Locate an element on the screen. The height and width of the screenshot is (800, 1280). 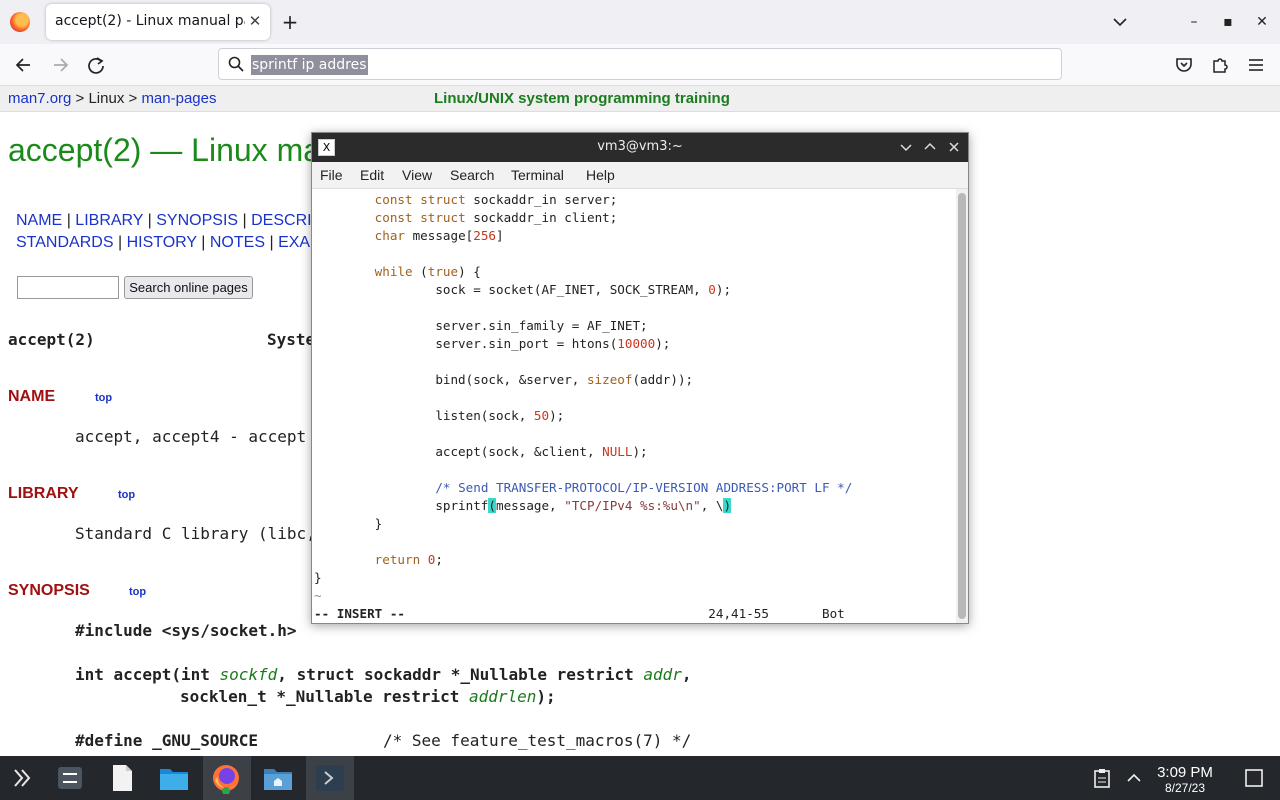
scrollbar-thumb is located at coordinates (962, 406).